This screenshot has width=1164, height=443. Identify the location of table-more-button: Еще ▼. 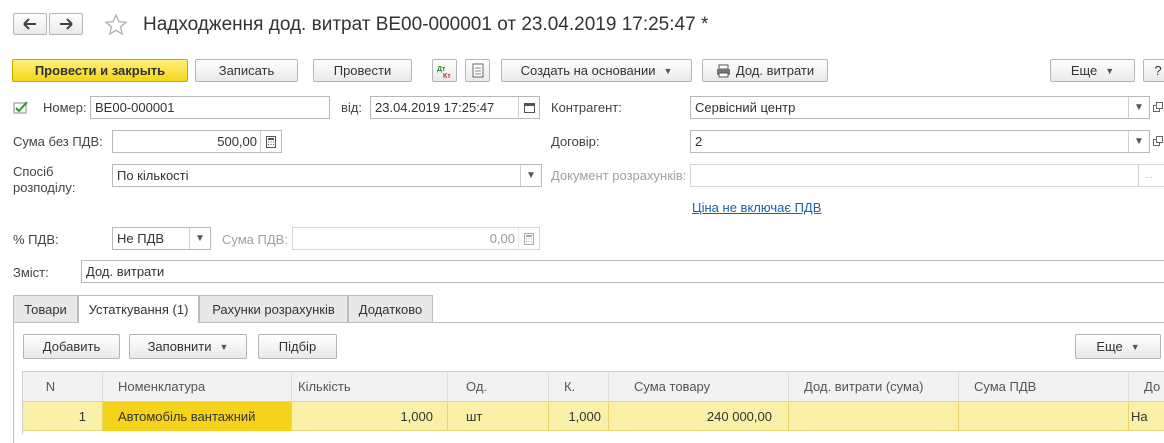
(1118, 346).